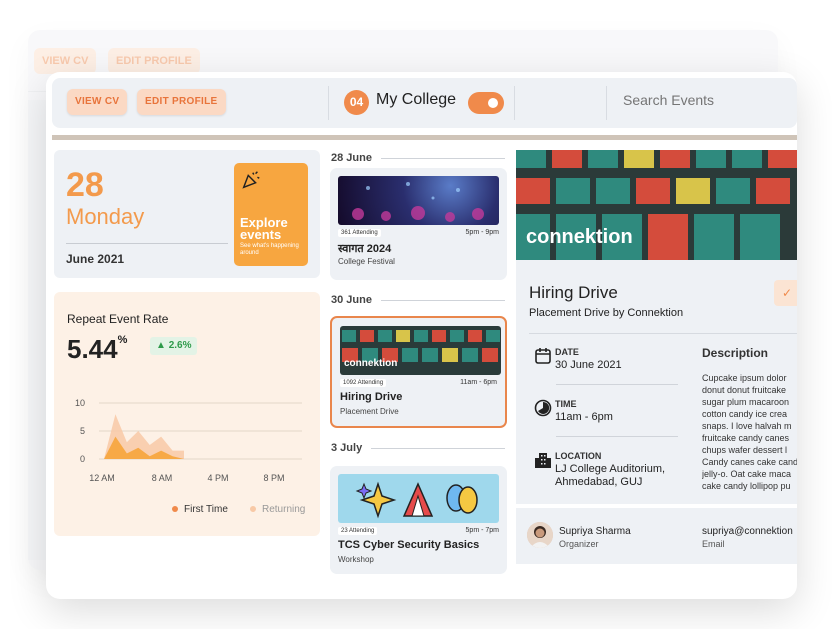  I want to click on event-name: स्वागत 2024, so click(365, 249).